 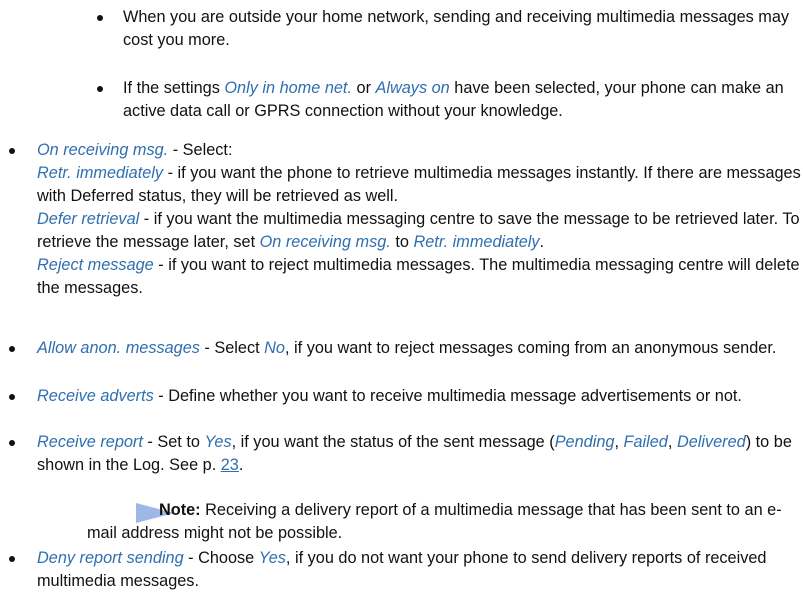 I want to click on option-reject-message: Reject message, so click(x=95, y=265).